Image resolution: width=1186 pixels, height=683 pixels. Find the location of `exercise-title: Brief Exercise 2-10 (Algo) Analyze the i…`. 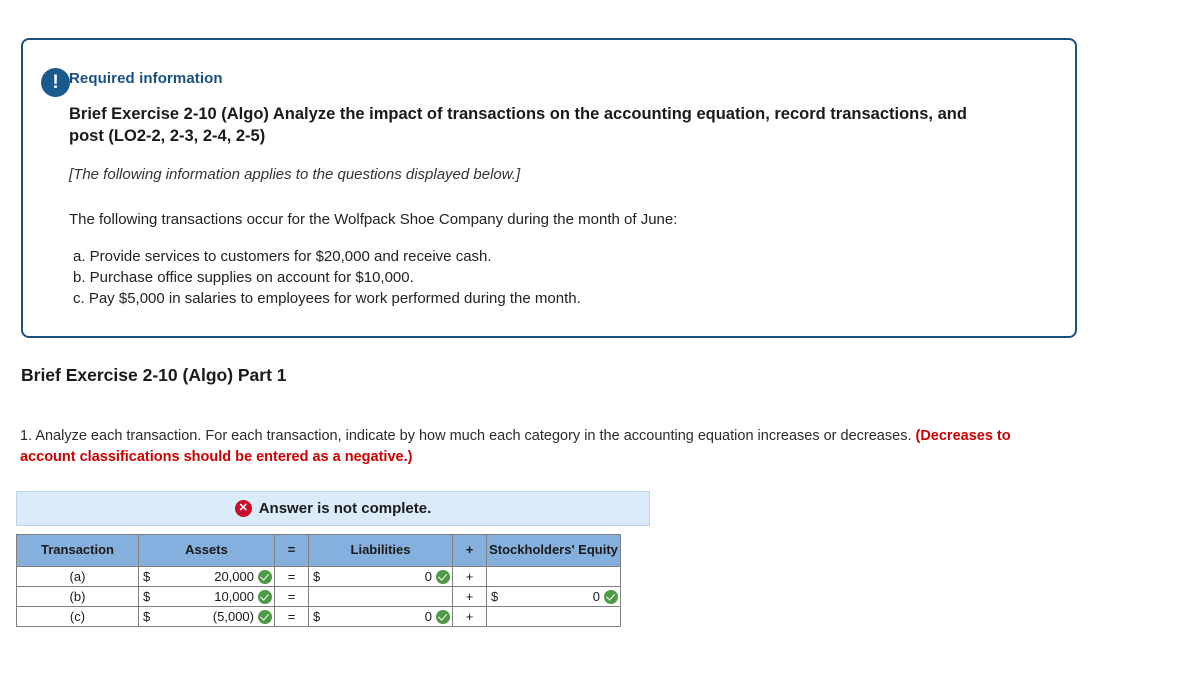

exercise-title: Brief Exercise 2-10 (Algo) Analyze the i… is located at coordinates (518, 125).